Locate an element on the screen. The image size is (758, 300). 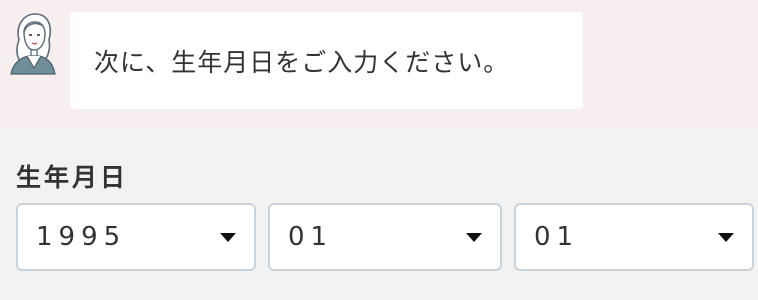
chat-message-text: 次に、生年月日をご入力ください。 is located at coordinates (302, 62).